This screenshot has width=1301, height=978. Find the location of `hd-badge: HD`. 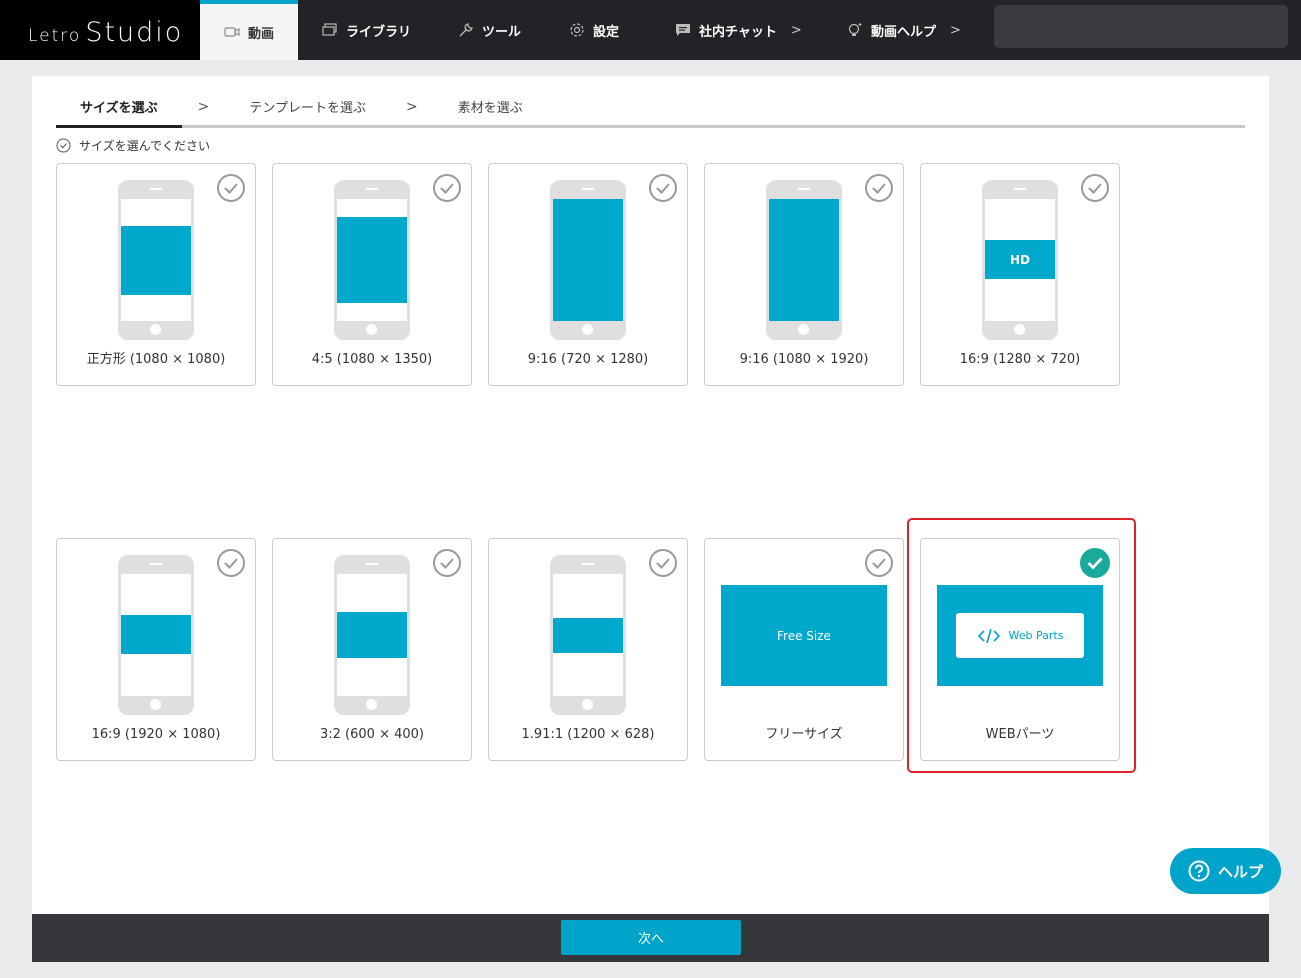

hd-badge: HD is located at coordinates (1020, 259).